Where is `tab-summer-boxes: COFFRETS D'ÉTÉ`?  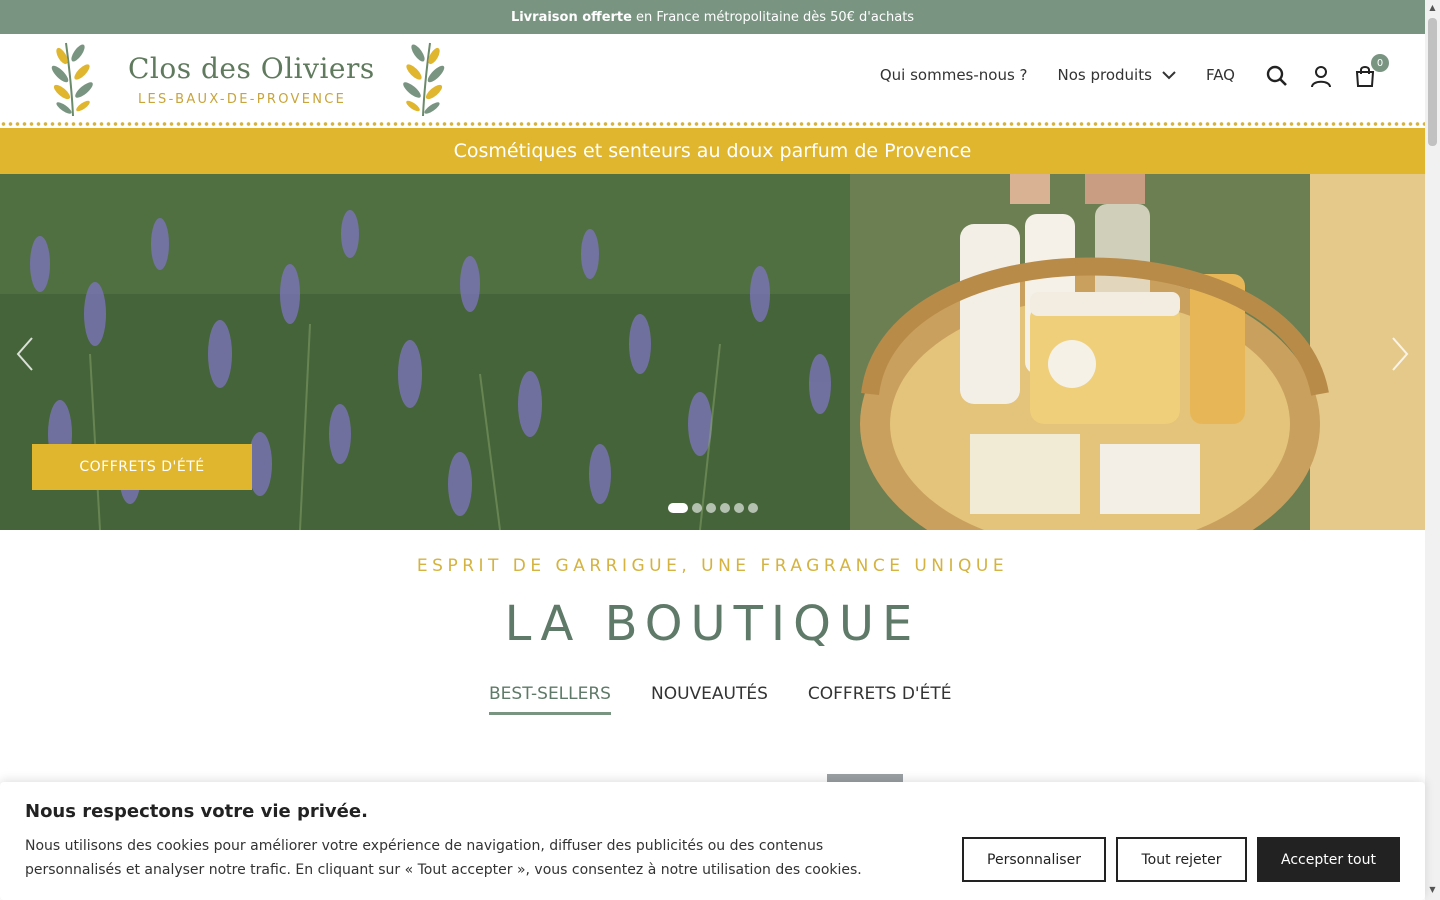 tab-summer-boxes: COFFRETS D'ÉTÉ is located at coordinates (880, 699).